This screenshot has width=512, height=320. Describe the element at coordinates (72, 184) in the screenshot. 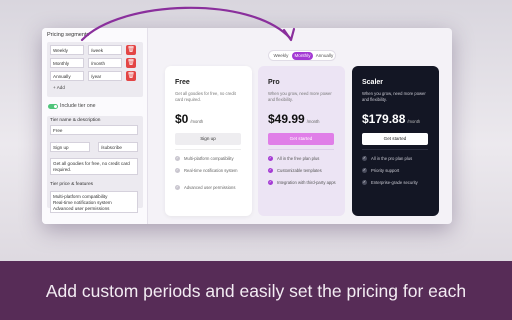

I see `price-section-label: Tier price & features` at that location.